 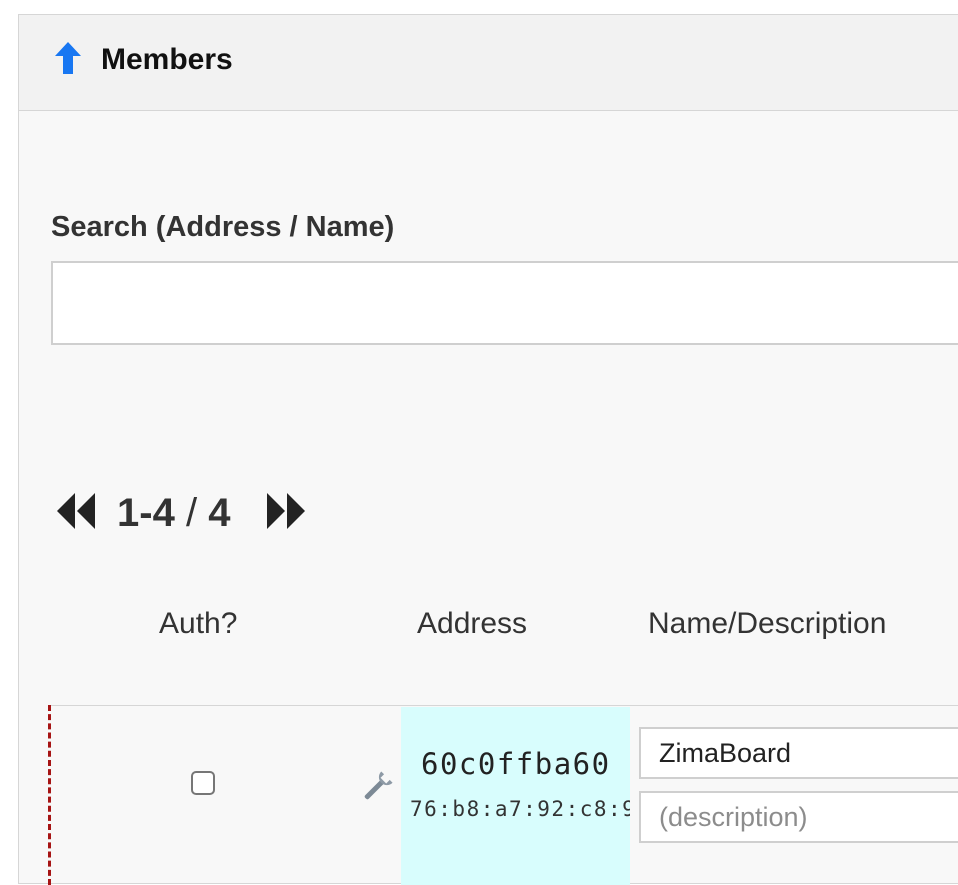 What do you see at coordinates (49, 795) in the screenshot?
I see `row-status-marker` at bounding box center [49, 795].